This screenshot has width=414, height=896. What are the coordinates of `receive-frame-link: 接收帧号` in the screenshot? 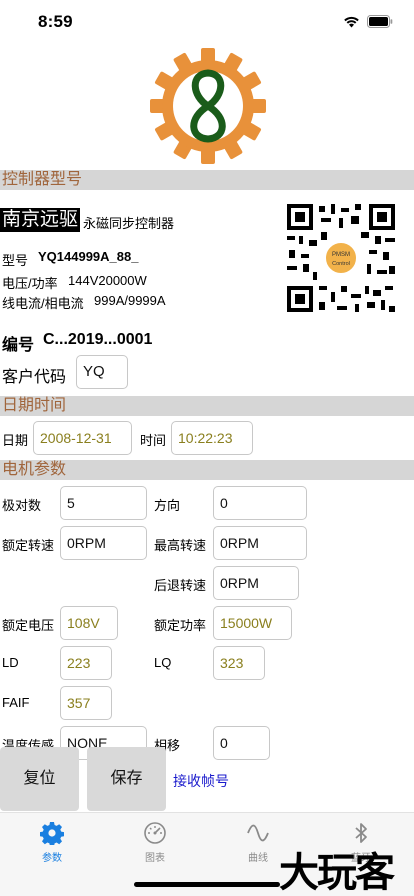 It's located at (201, 781).